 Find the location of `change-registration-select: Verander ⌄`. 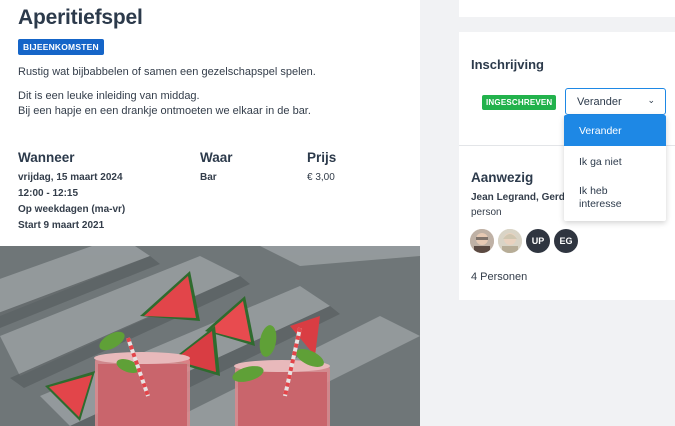

change-registration-select: Verander ⌄ is located at coordinates (615, 101).